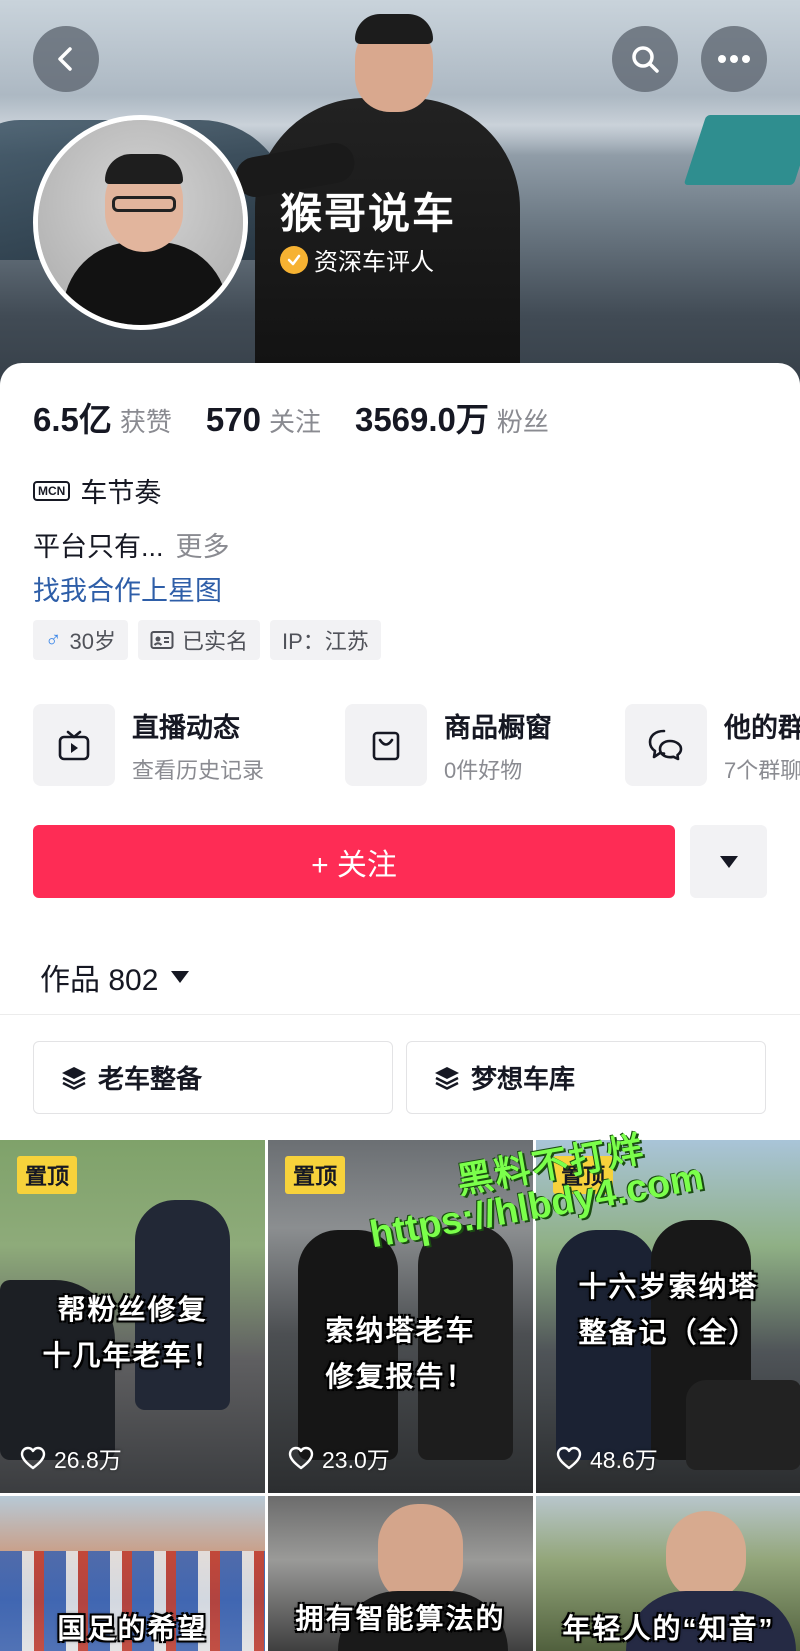  I want to click on tv-icon, so click(74, 745).